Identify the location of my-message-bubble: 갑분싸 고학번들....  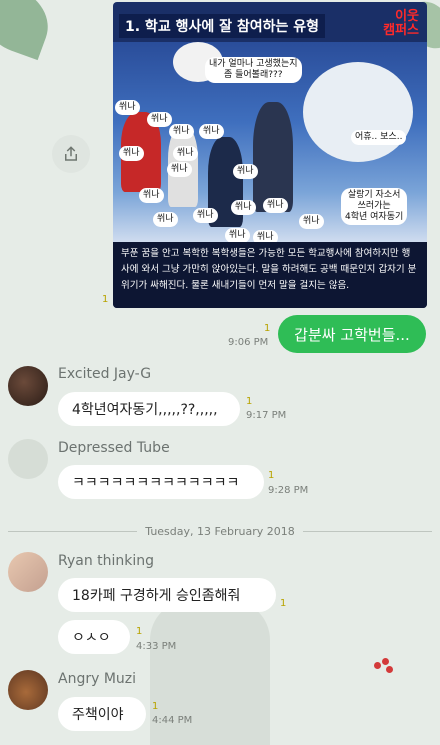
(352, 334).